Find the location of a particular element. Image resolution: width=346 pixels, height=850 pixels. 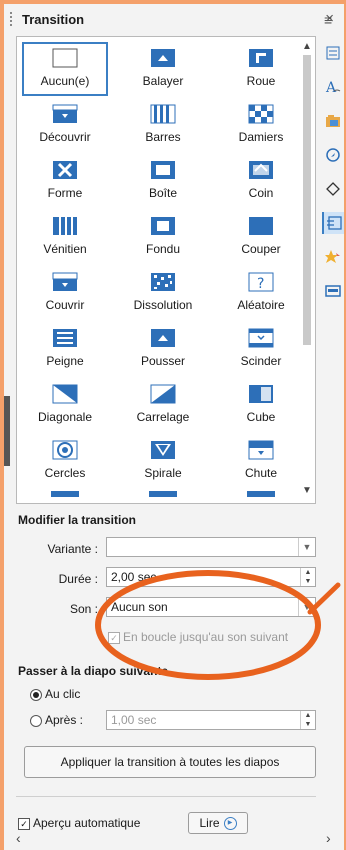

transition-label: Chute is located at coordinates (261, 473).